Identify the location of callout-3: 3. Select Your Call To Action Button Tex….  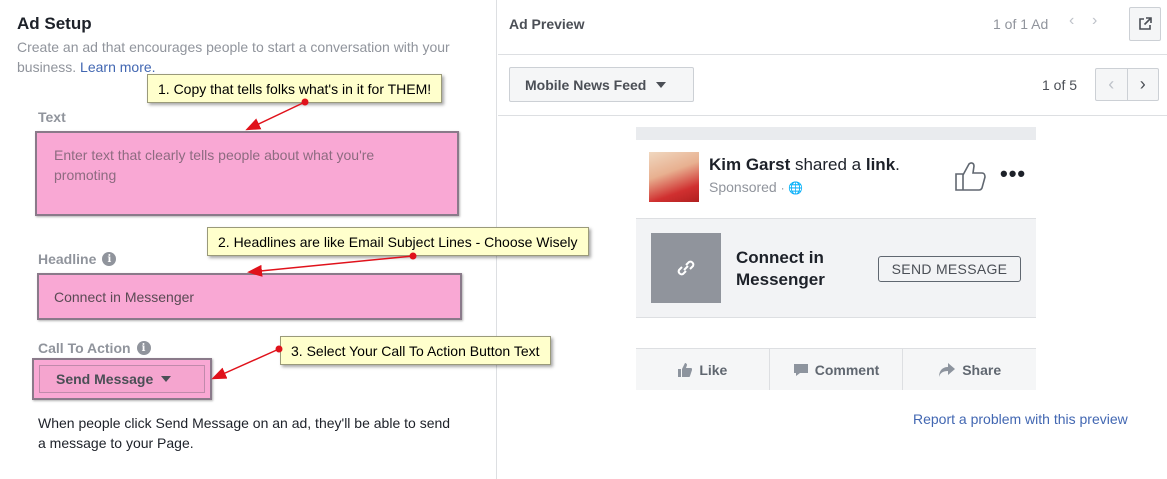
(415, 350).